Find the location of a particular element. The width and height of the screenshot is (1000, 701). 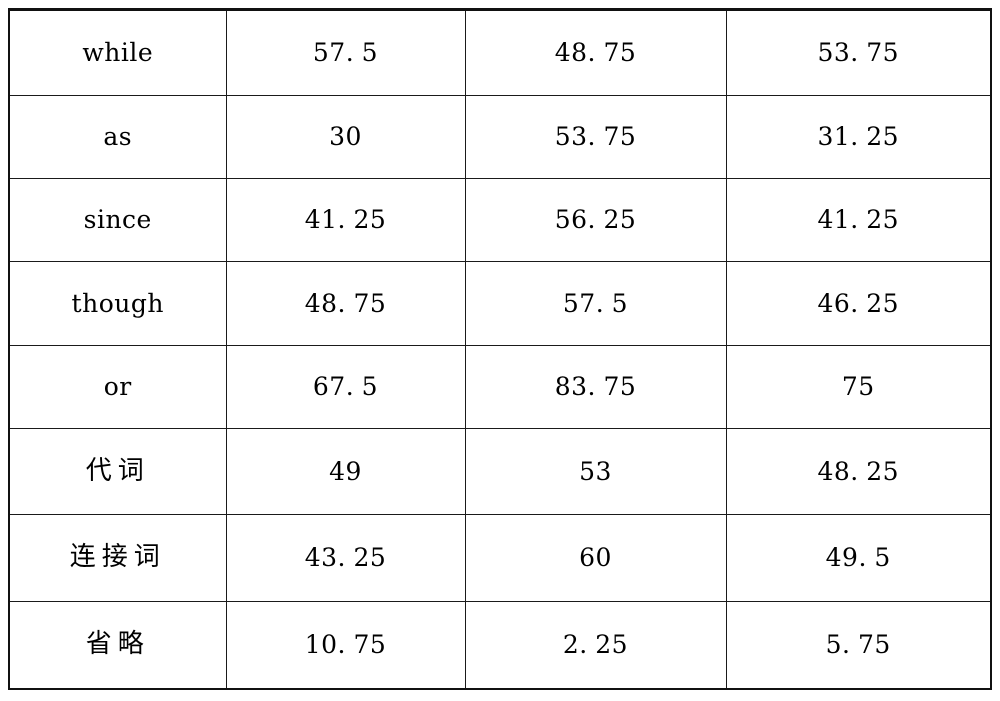

value-cell: 67. 5 is located at coordinates (345, 386).